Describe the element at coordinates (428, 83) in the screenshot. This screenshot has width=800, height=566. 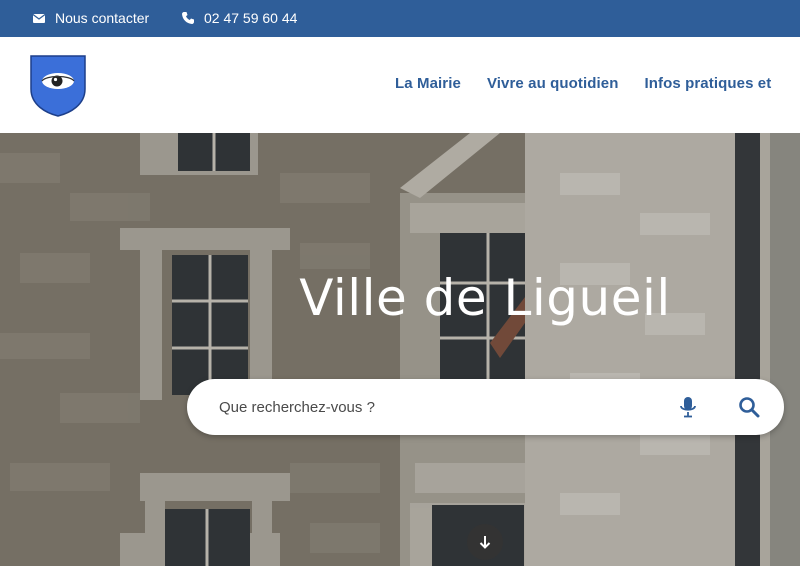
I see `nav-item-la-mairie: La Mairie` at that location.